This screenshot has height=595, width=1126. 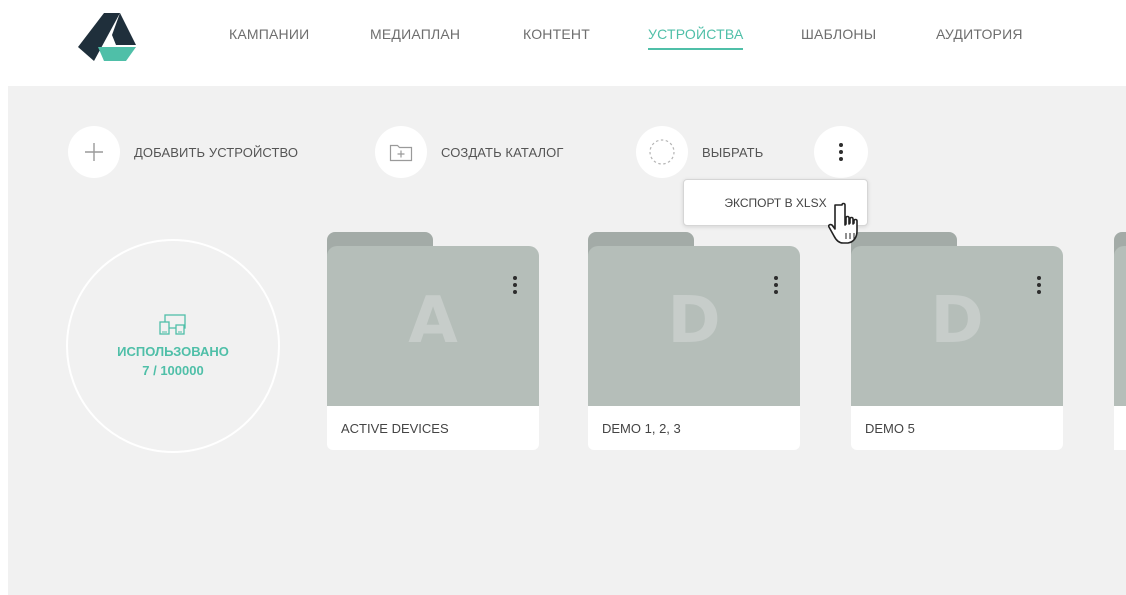 I want to click on usage-indicator: ИСПОЛЬЗОВАНО 7 / 100000, so click(x=173, y=346).